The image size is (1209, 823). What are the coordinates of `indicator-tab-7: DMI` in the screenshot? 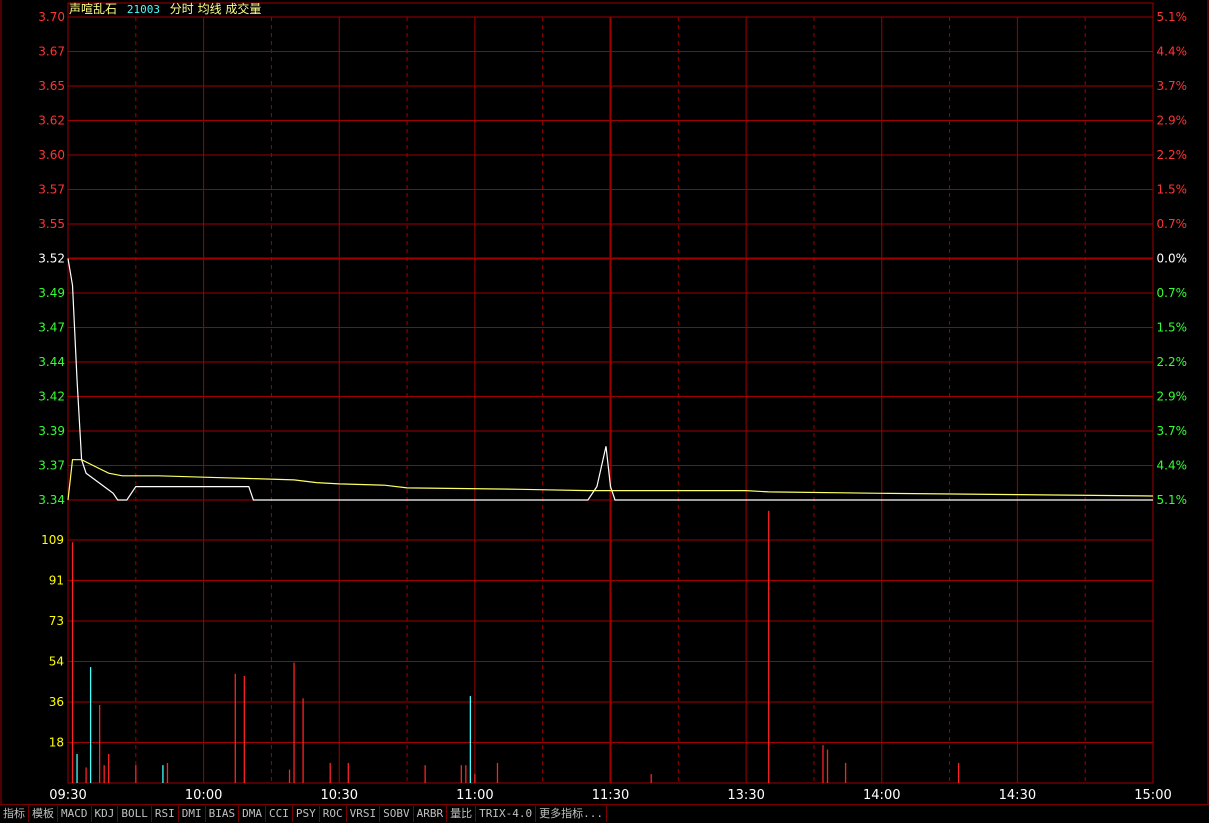 It's located at (192, 814).